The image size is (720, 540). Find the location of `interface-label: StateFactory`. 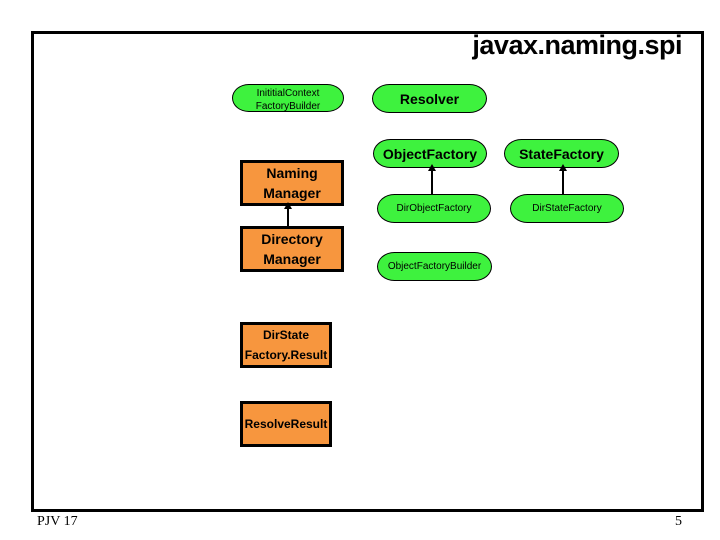

interface-label: StateFactory is located at coordinates (561, 153).